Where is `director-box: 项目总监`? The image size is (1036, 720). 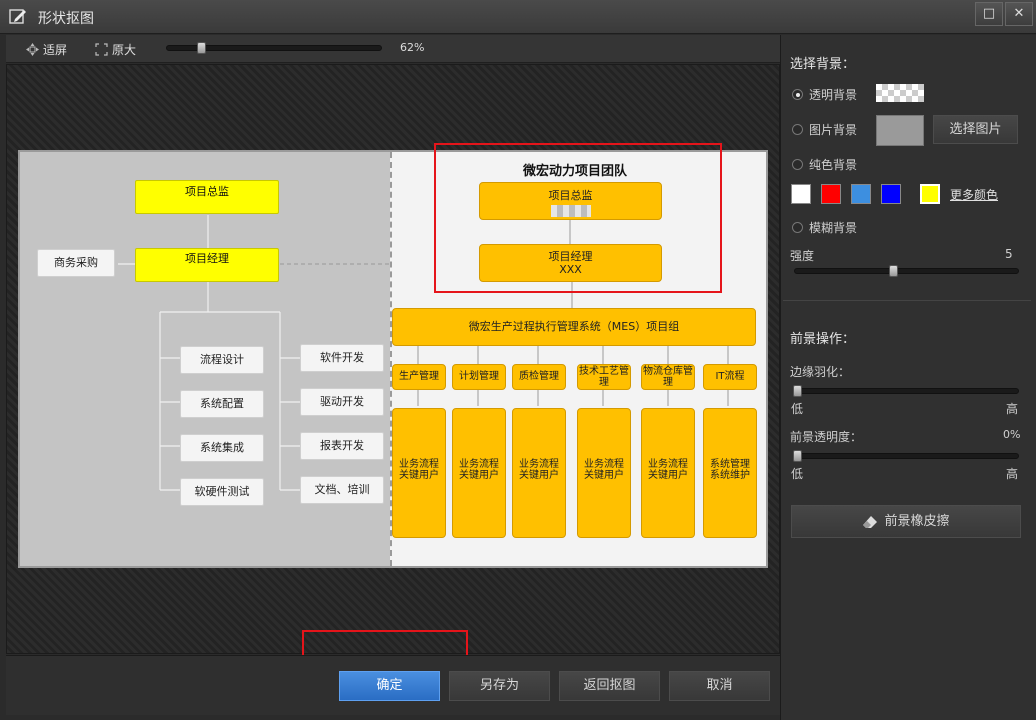 director-box: 项目总监 is located at coordinates (207, 197).